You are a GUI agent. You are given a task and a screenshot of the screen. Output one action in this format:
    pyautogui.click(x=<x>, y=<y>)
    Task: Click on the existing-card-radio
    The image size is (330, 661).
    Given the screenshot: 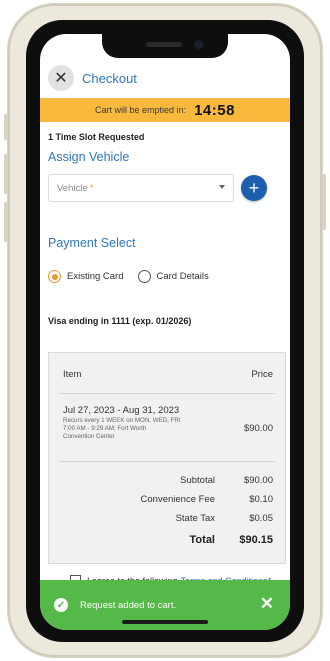 What is the action you would take?
    pyautogui.click(x=54, y=276)
    